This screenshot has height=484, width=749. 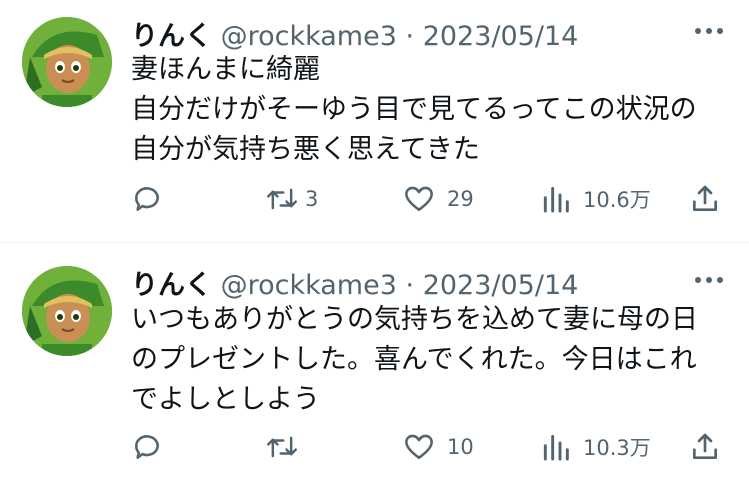 I want to click on tweet-text-line: 自分だけがそーゆう目で見てるってこの状況の, so click(x=414, y=109).